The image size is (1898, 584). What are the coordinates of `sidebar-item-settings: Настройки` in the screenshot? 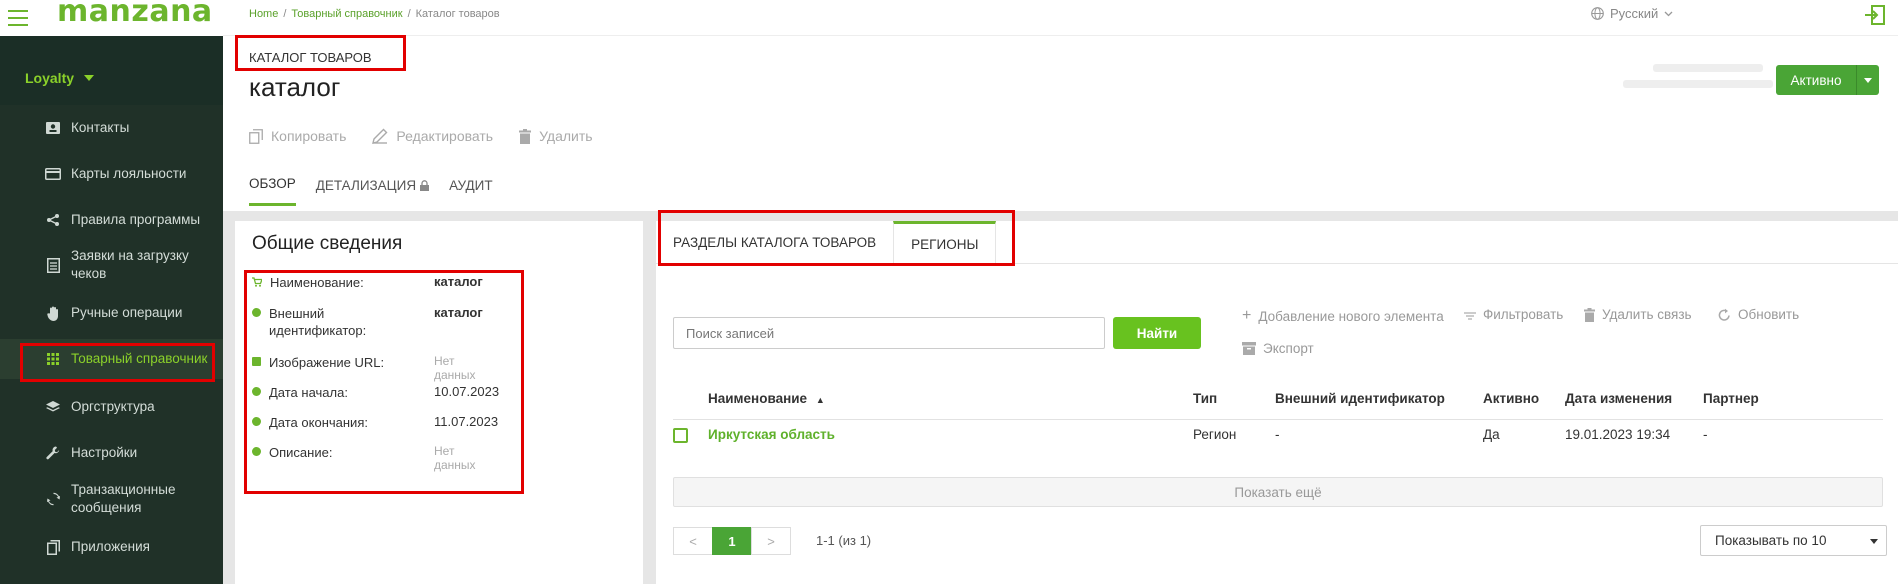 It's located at (111, 453).